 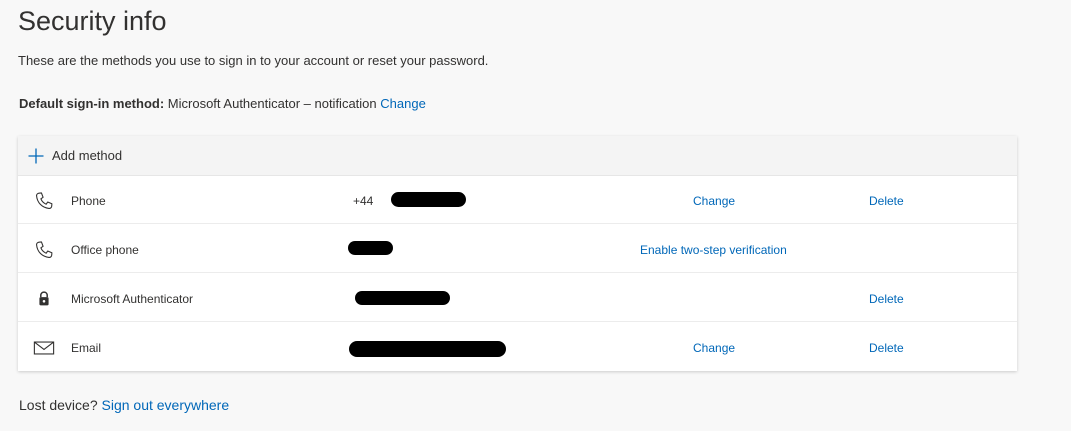 I want to click on mail-icon, so click(x=44, y=348).